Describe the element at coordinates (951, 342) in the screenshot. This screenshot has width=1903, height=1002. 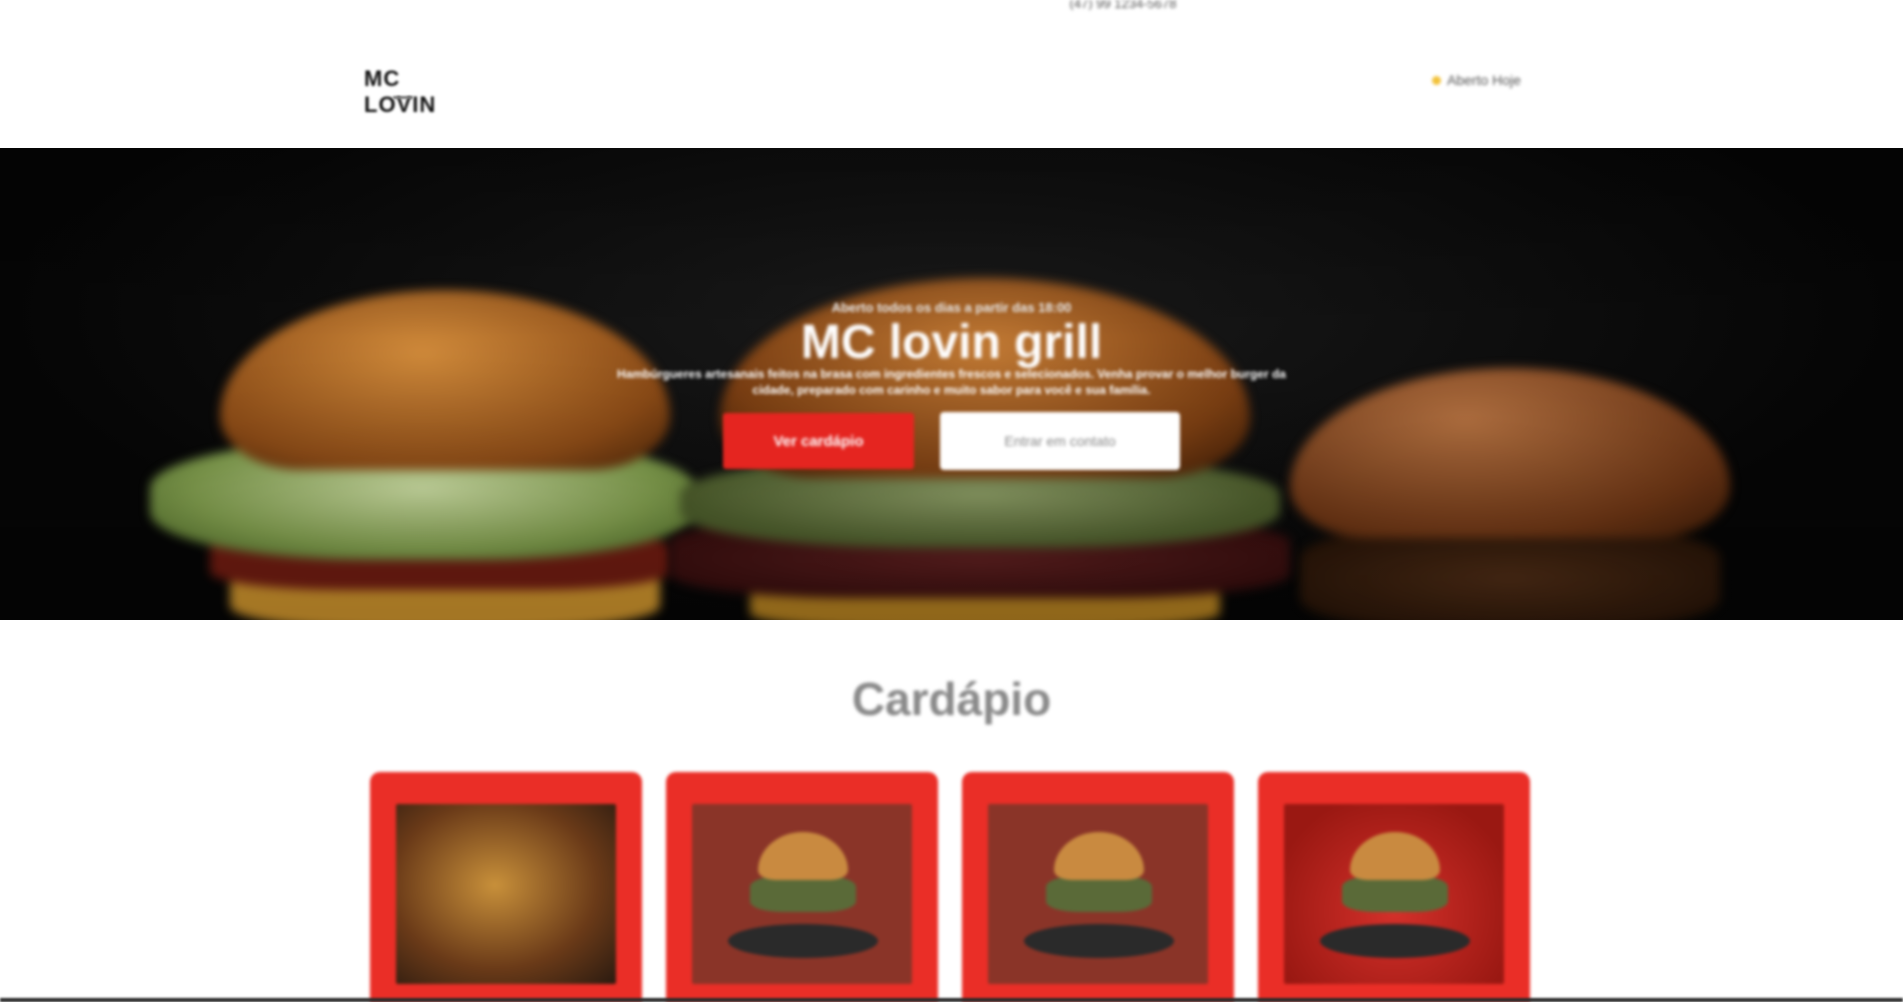
I see `hero-title: MC lovin grill` at that location.